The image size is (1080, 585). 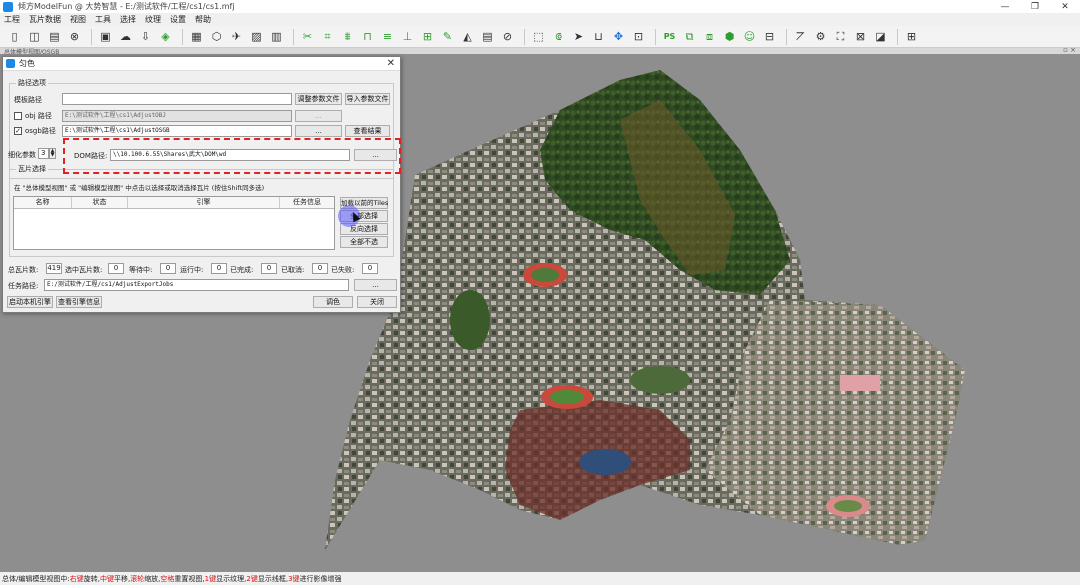 I want to click on cut-icon: ✂, so click(x=307, y=36).